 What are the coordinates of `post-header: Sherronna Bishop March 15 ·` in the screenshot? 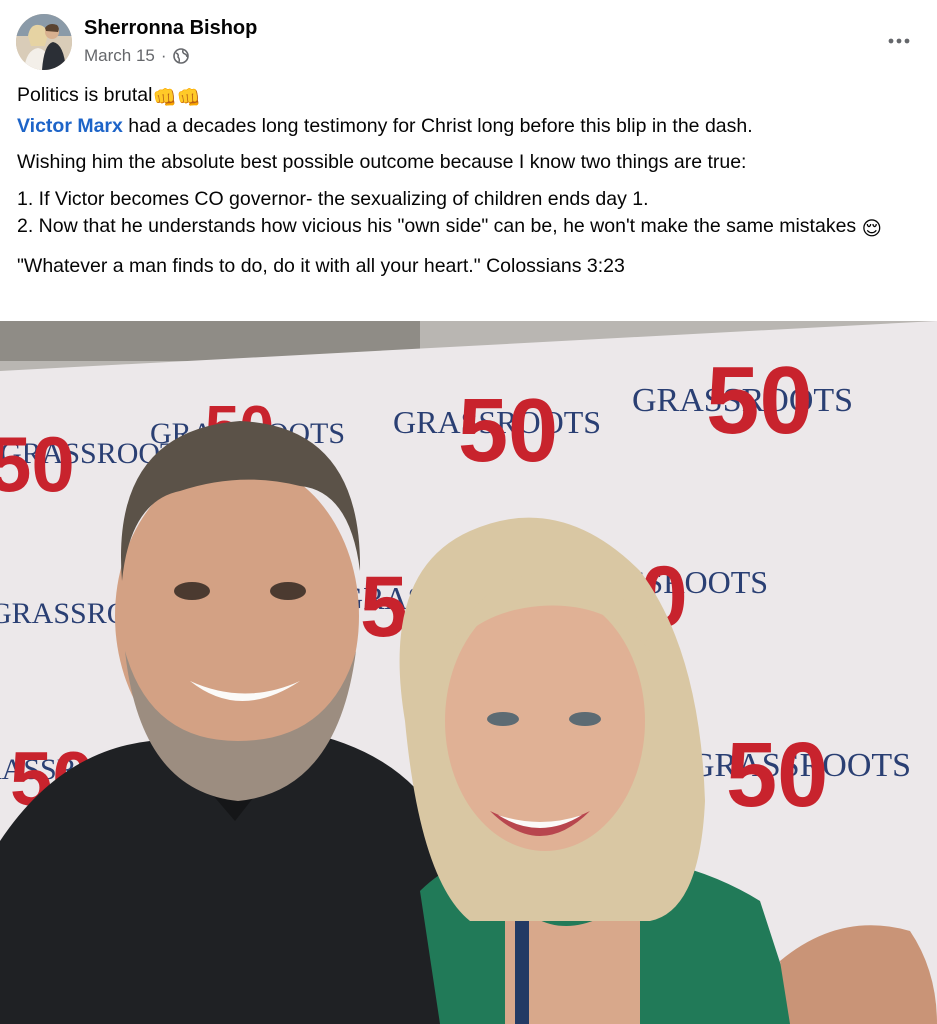 It's located at (468, 43).